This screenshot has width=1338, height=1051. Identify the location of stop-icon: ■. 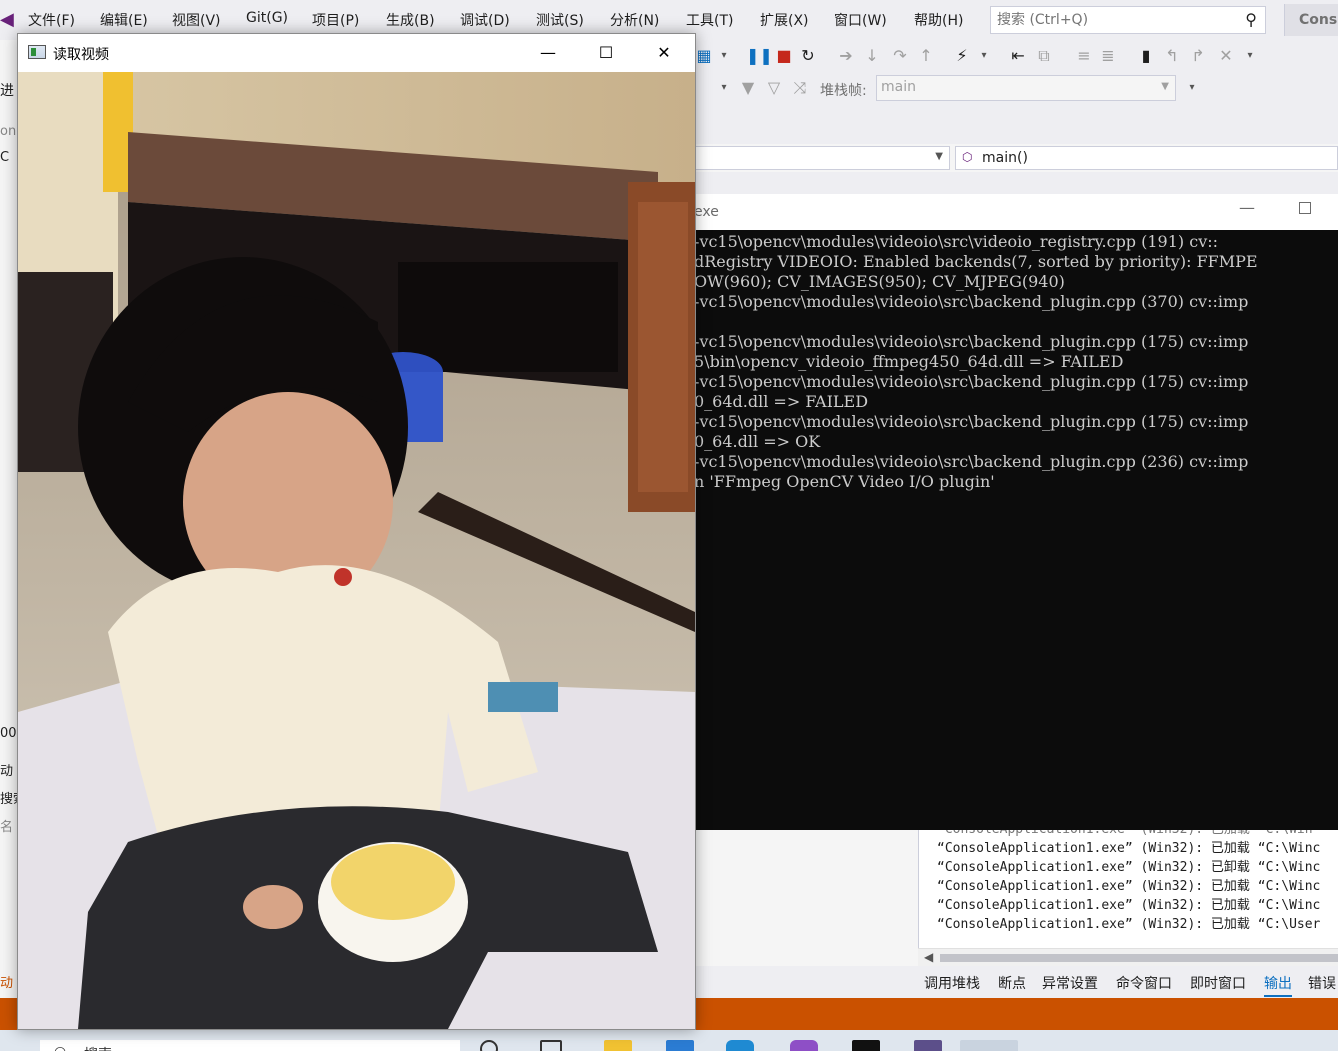
(784, 56).